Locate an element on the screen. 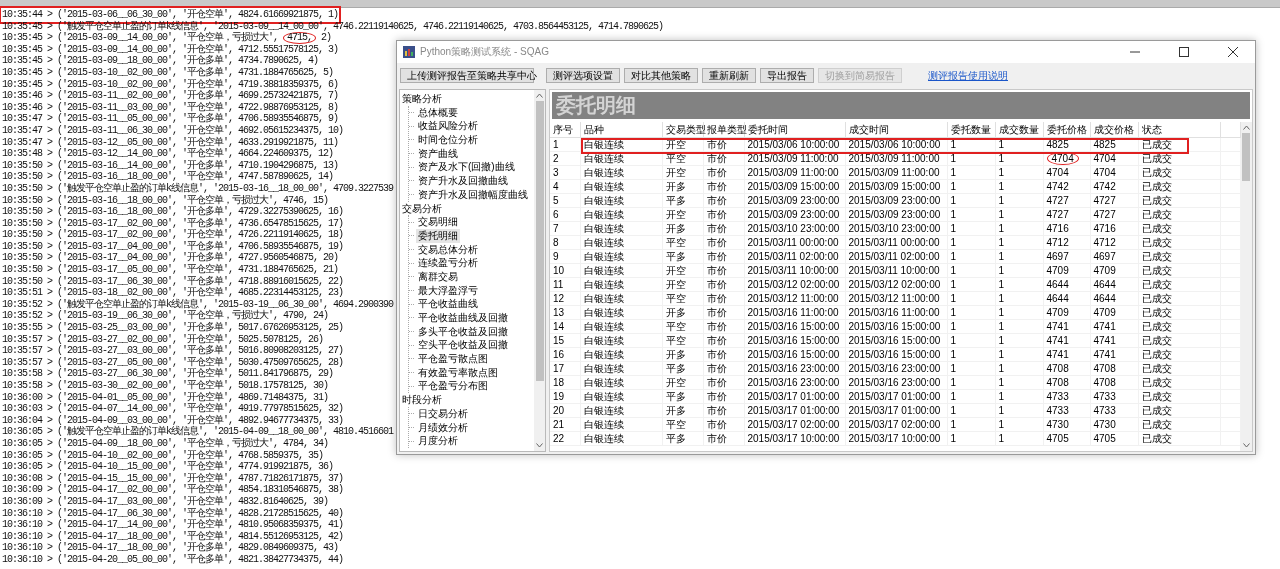 The image size is (1280, 569). tree-group: 时段分析 is located at coordinates (467, 400).